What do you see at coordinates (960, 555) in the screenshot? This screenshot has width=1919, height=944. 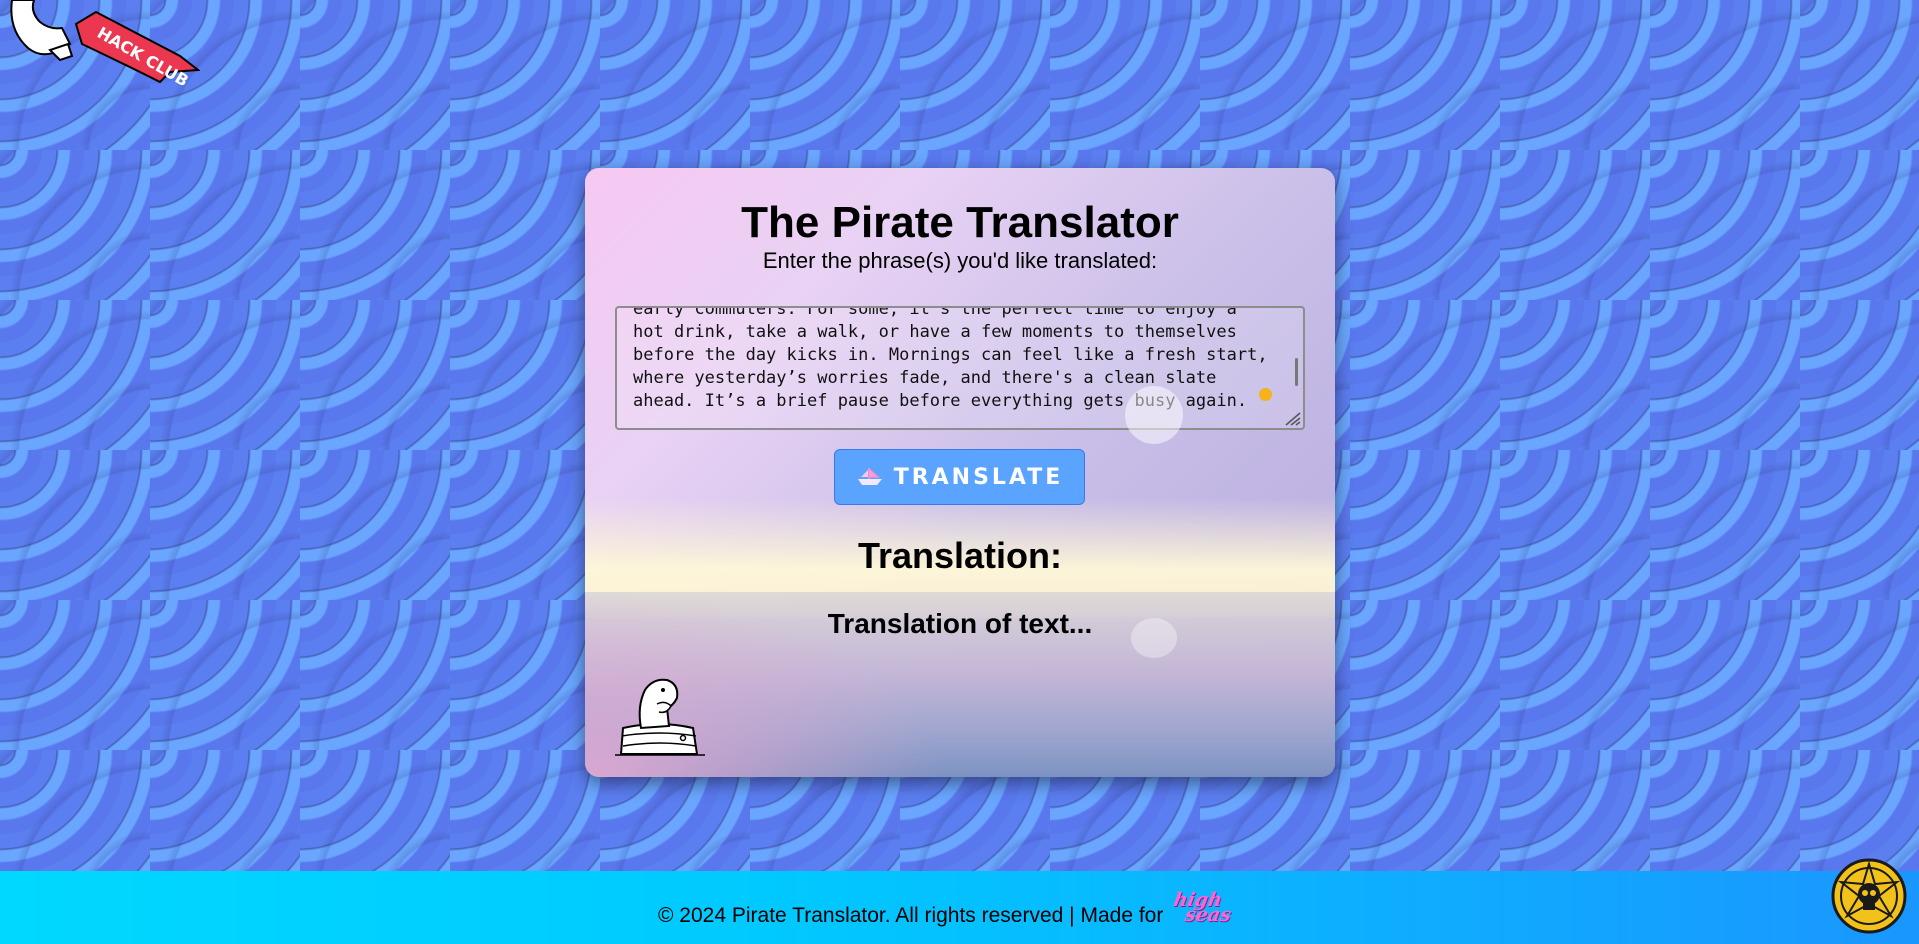 I see `translation-heading: Translation:` at bounding box center [960, 555].